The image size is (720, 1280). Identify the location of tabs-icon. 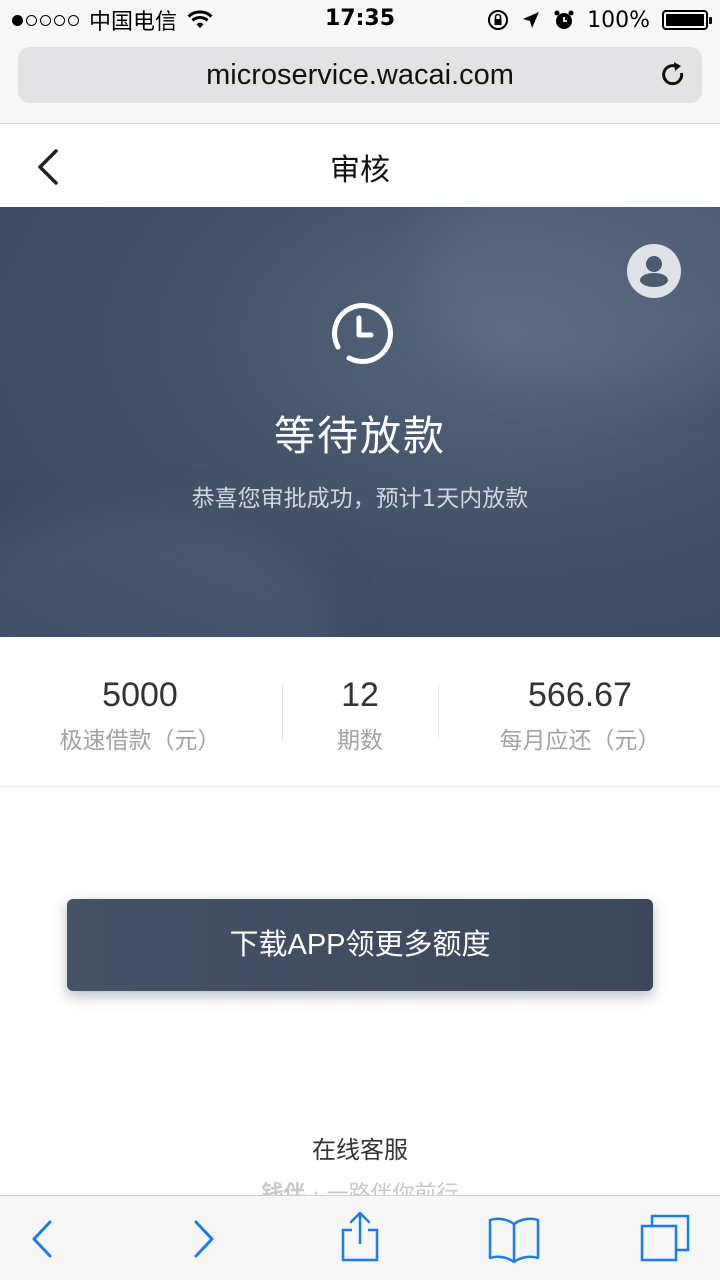
(665, 1238).